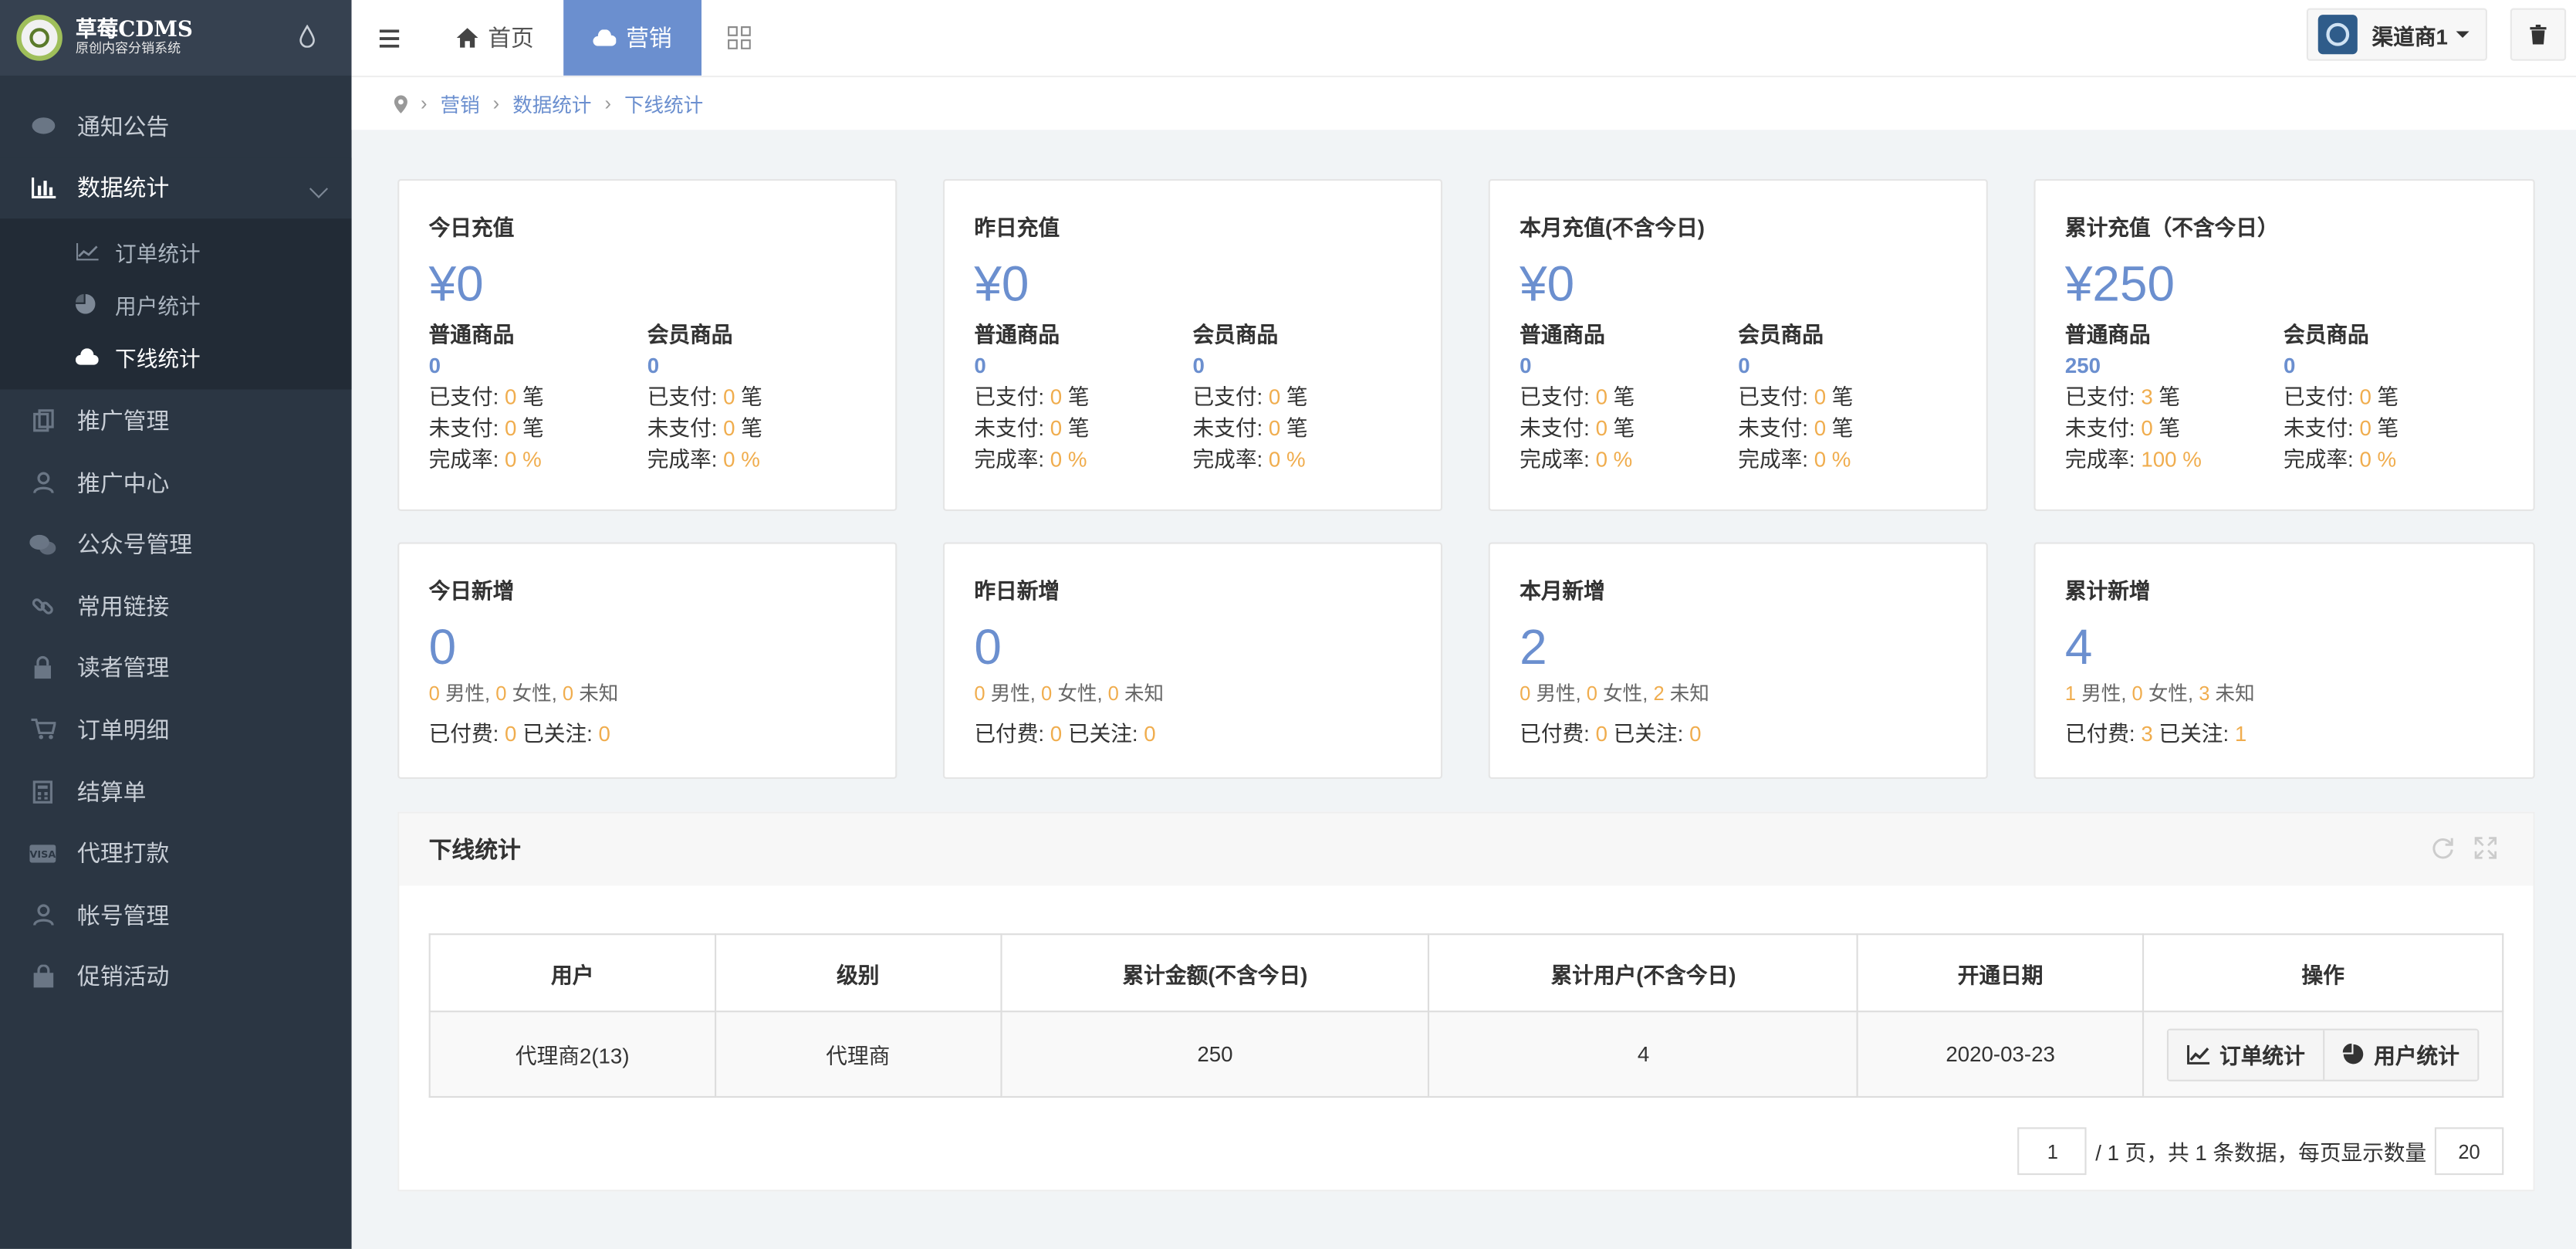 This screenshot has height=1249, width=2576. What do you see at coordinates (42, 544) in the screenshot?
I see `wechat-icon` at bounding box center [42, 544].